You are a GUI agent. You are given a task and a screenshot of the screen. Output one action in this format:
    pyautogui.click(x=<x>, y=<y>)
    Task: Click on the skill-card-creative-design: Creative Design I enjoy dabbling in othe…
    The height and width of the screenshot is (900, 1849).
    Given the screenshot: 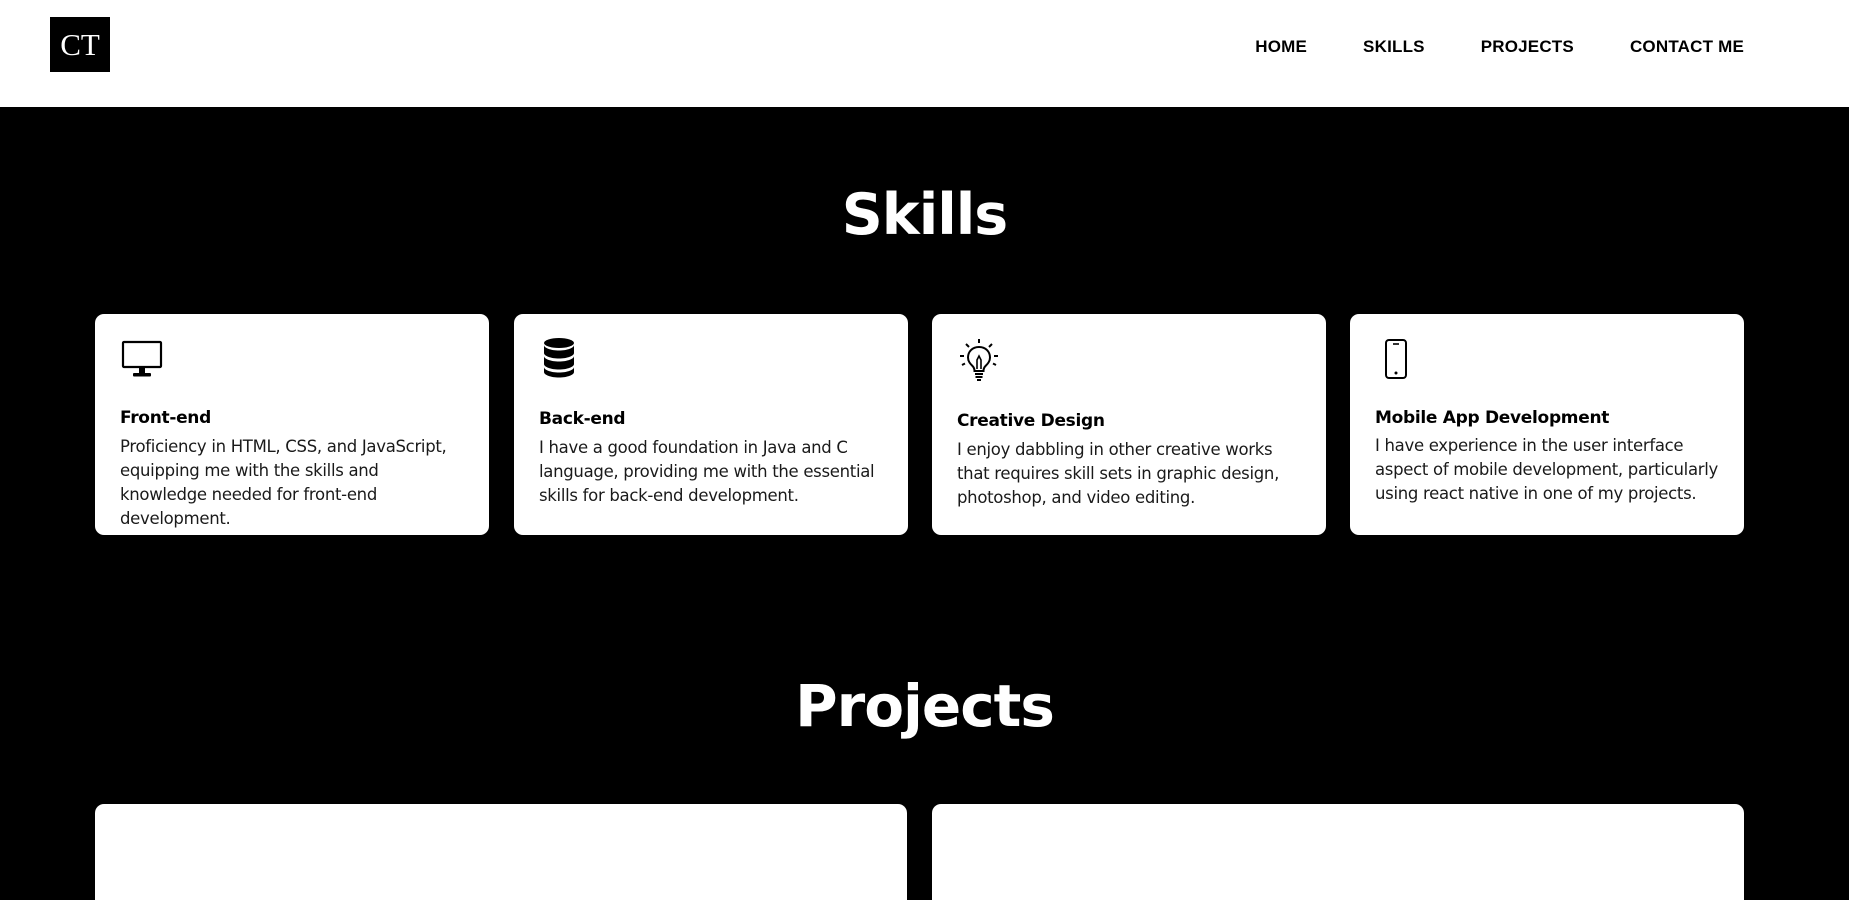 What is the action you would take?
    pyautogui.click(x=1129, y=424)
    